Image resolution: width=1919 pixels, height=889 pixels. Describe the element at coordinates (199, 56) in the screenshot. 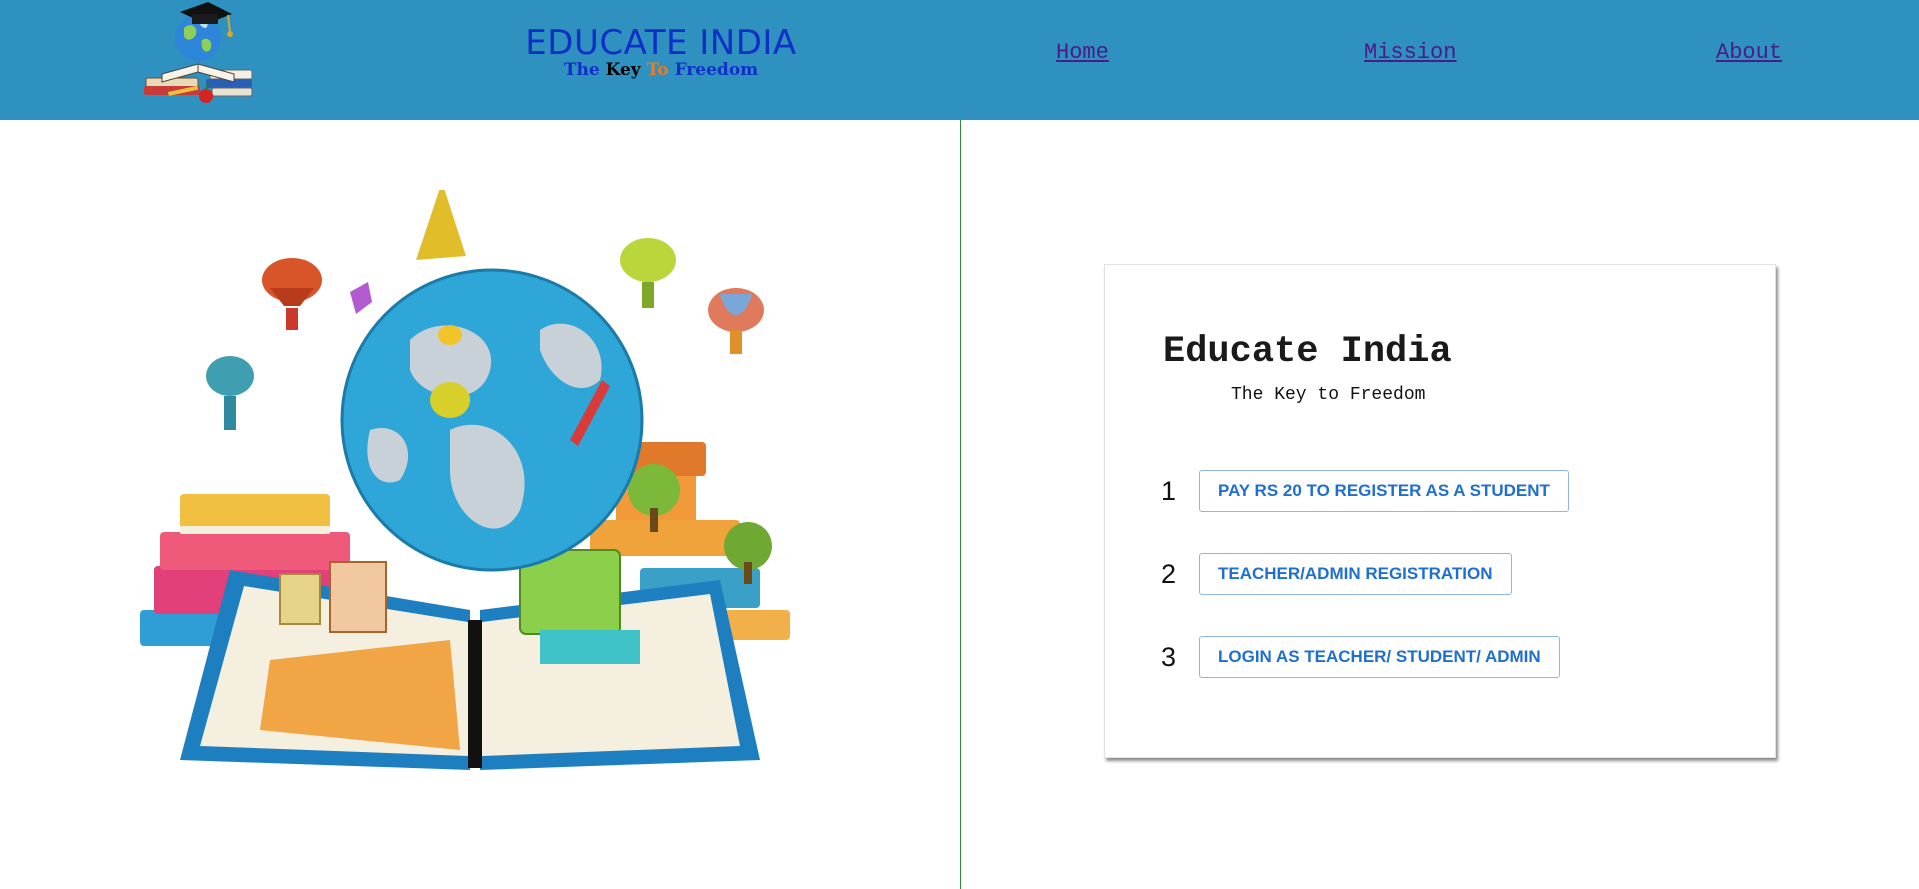

I see `logo-icon` at that location.